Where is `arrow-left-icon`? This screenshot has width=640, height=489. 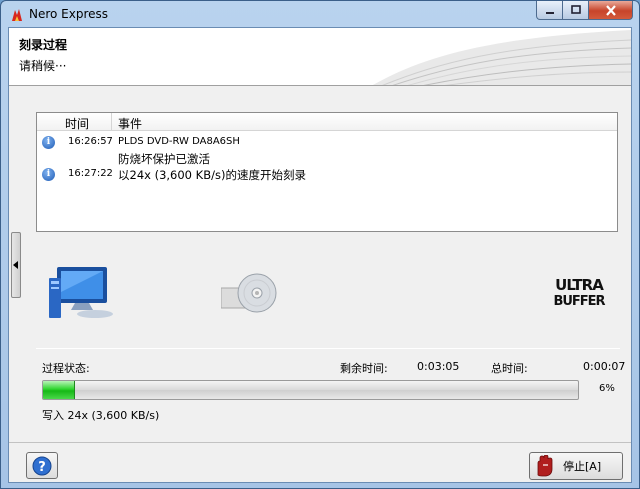
arrow-left-icon is located at coordinates (15, 265).